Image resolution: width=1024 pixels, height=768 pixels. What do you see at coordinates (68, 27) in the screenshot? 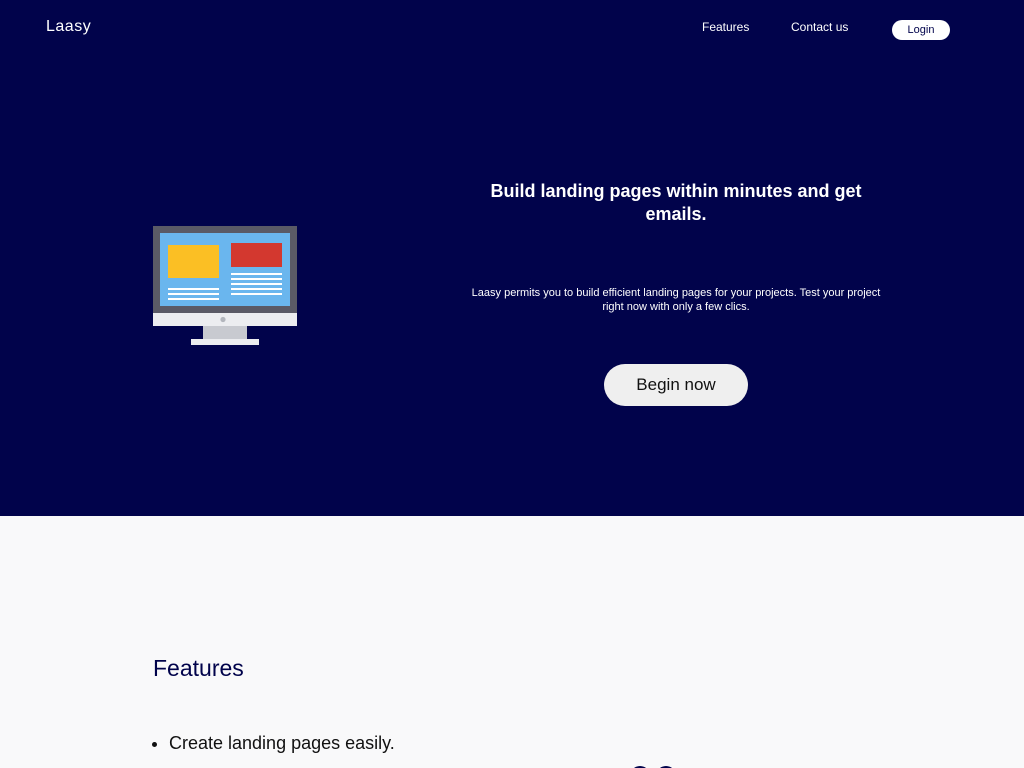
I see `logo: Laasy` at bounding box center [68, 27].